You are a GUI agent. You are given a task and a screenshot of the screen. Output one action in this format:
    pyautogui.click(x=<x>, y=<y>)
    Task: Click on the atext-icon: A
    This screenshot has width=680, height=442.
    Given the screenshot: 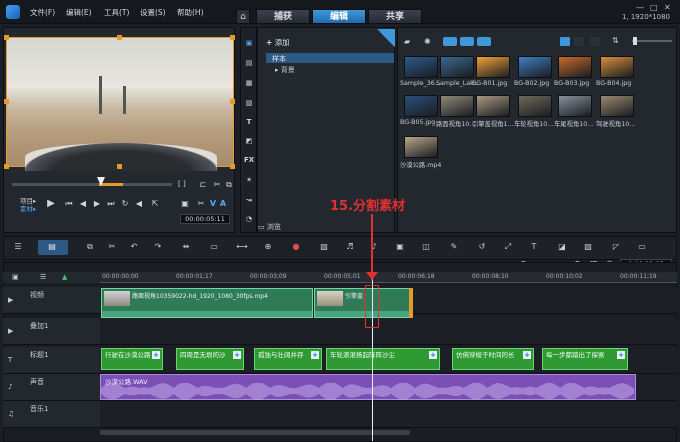 What is the action you would take?
    pyautogui.click(x=223, y=204)
    